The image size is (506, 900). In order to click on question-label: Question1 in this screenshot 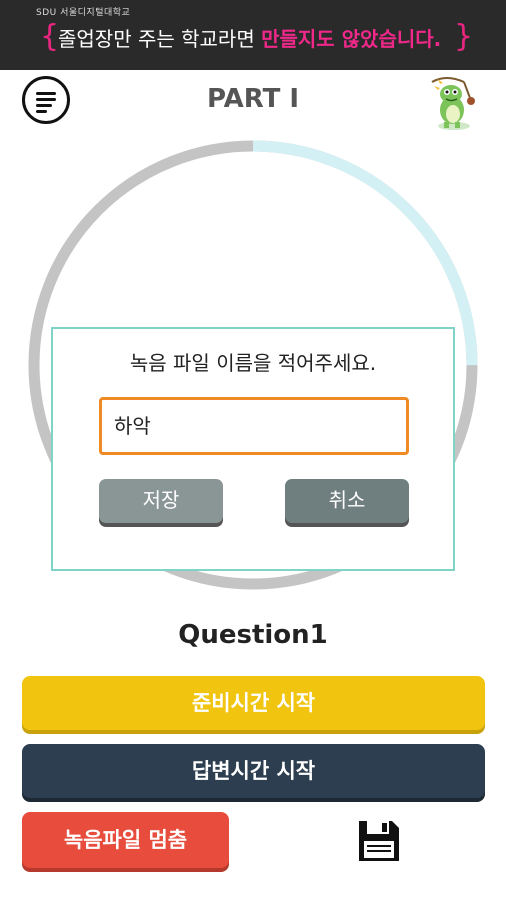, I will do `click(253, 635)`.